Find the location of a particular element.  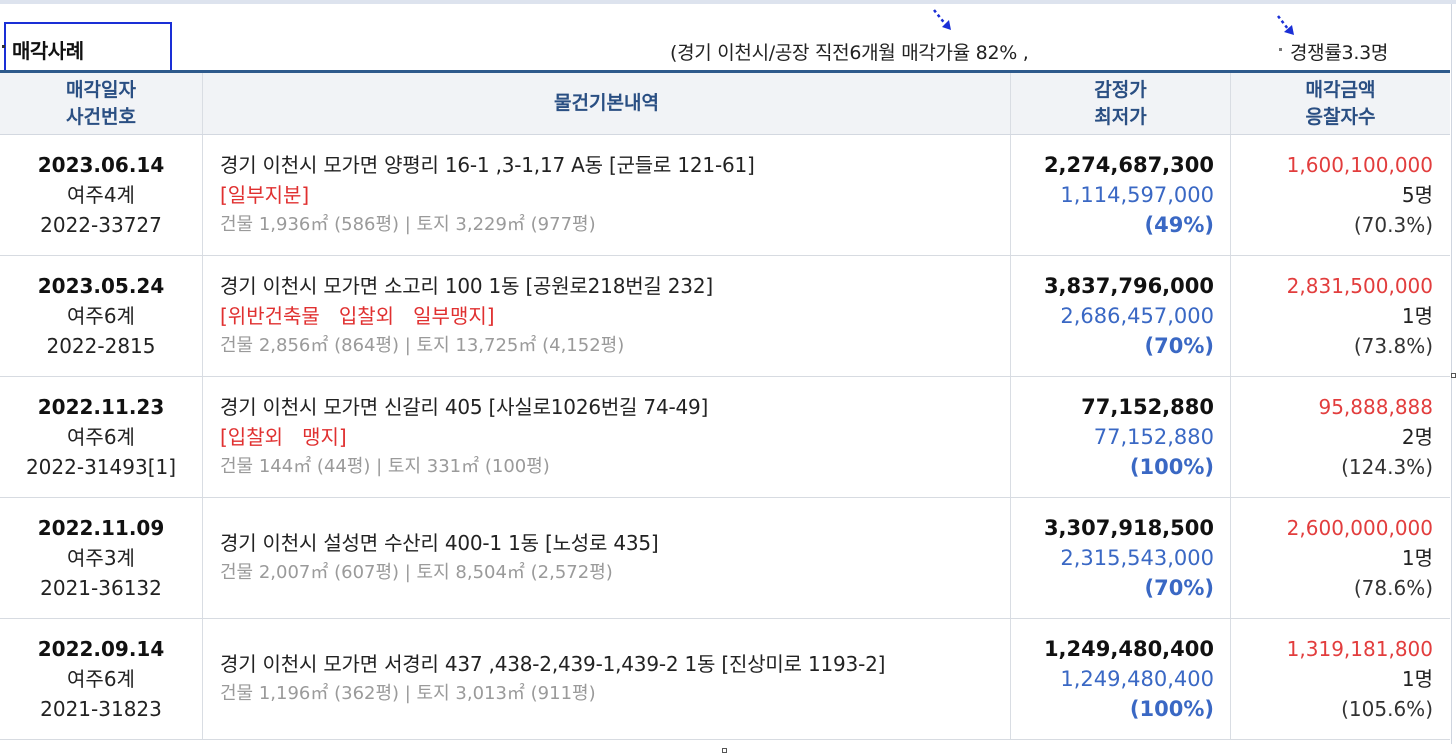

sale-cell: 1,600,100,000 5명 (70.3%) is located at coordinates (1340, 195).